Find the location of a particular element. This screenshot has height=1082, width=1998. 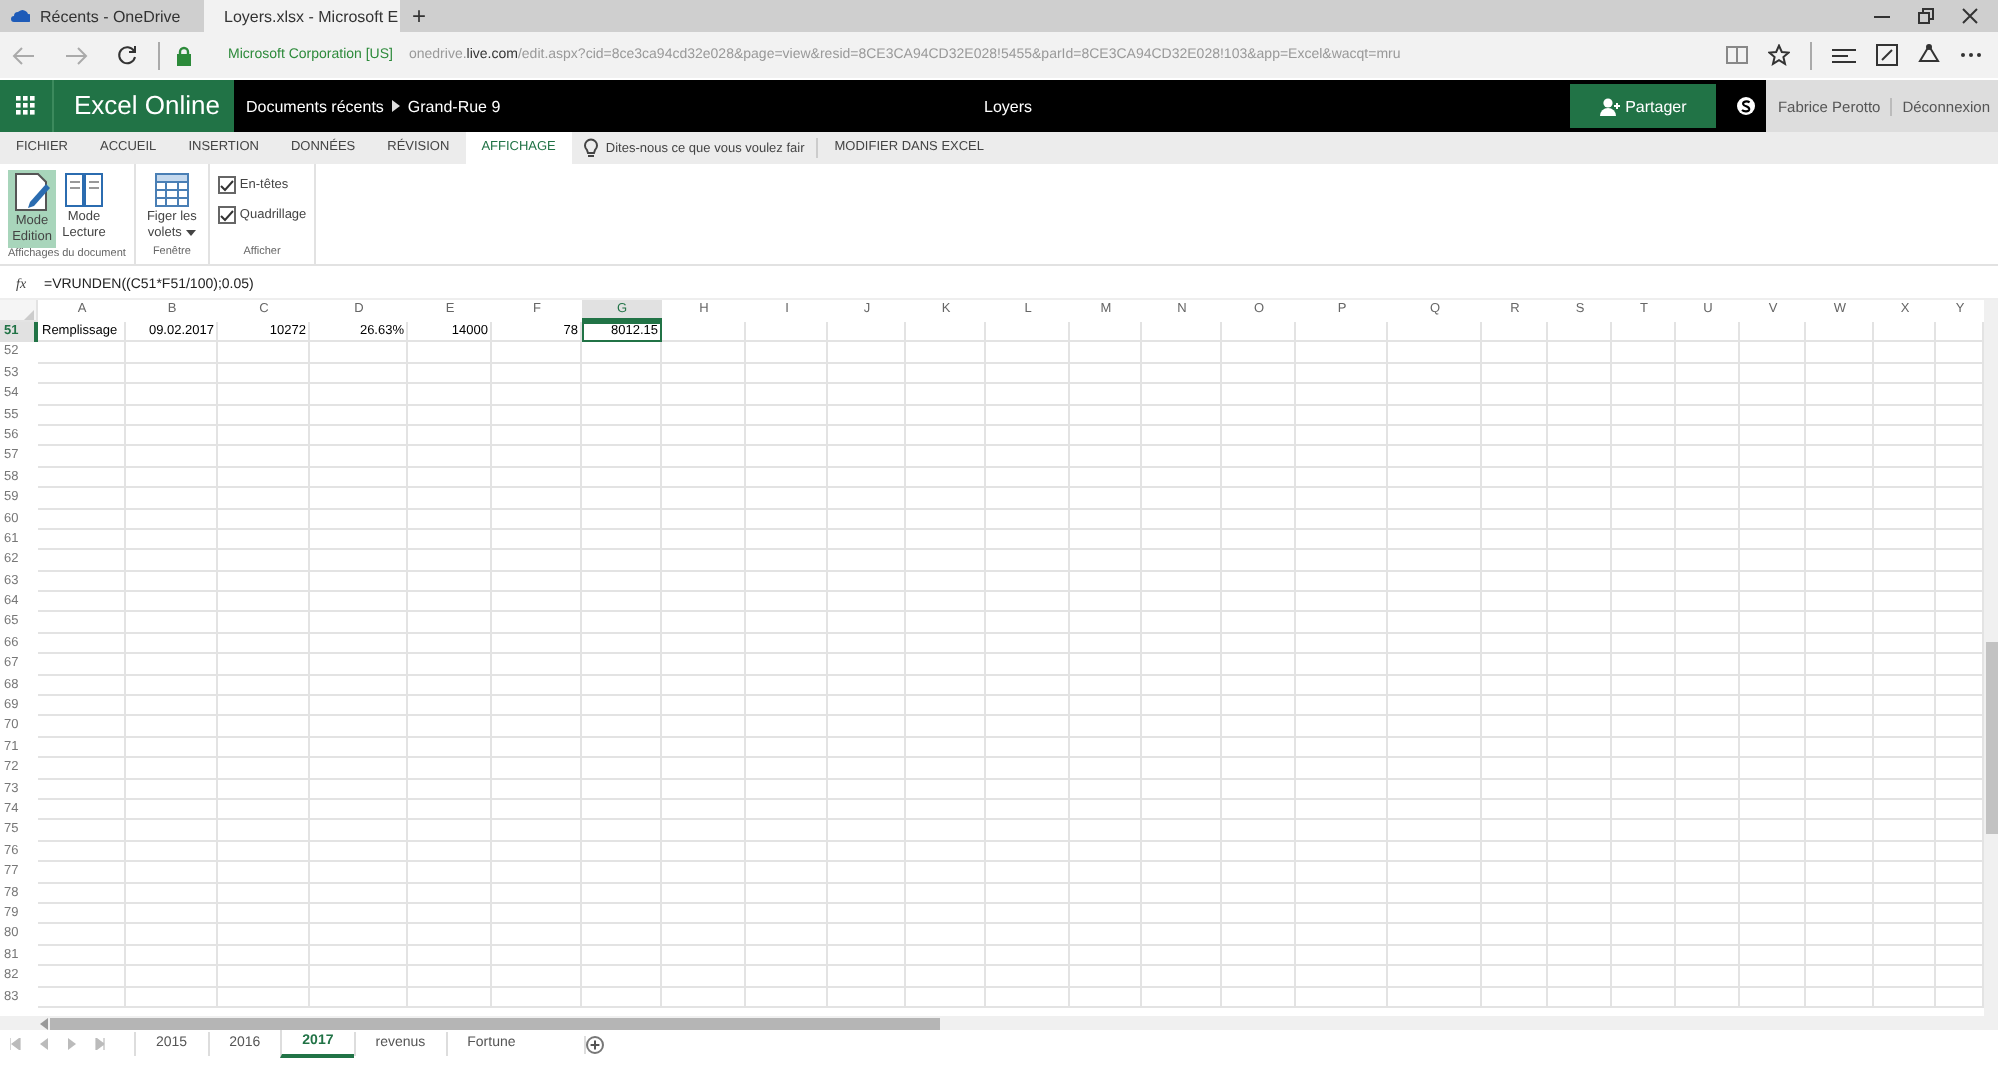

breadcrumb-link: Documents récents is located at coordinates (315, 106).